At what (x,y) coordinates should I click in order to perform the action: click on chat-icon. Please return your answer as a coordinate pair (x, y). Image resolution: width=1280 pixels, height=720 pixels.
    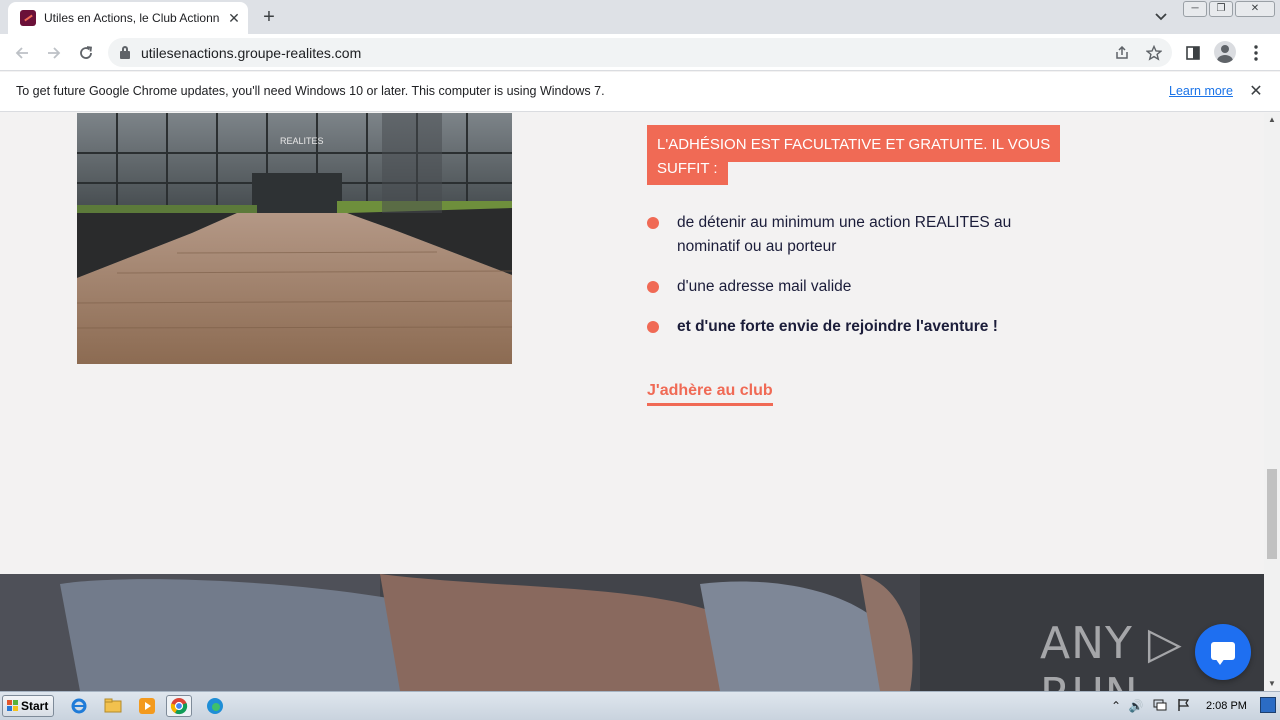
    Looking at the image, I should click on (1223, 653).